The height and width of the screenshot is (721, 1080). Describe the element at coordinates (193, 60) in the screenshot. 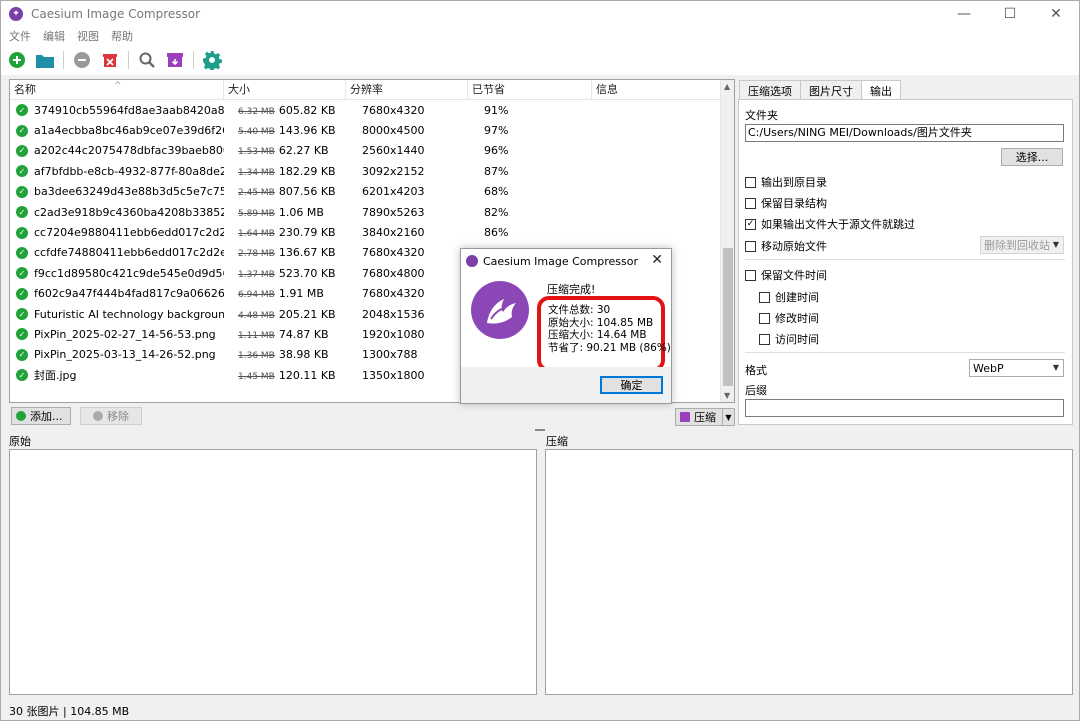

I see `toolbar-divider` at that location.